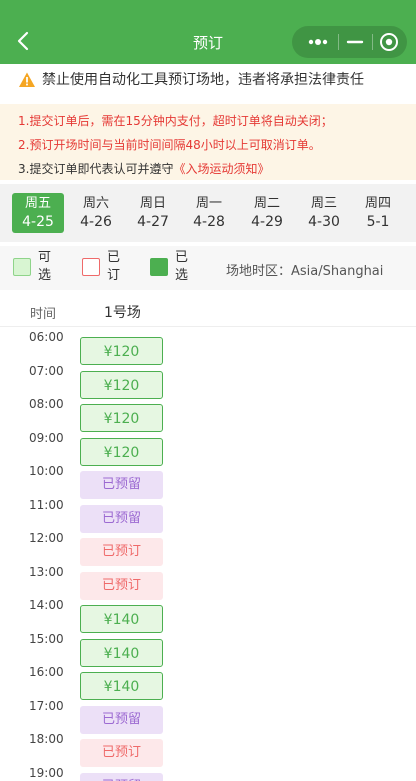 The width and height of the screenshot is (416, 781). Describe the element at coordinates (38, 222) in the screenshot. I see `date-tab-date: 4-25` at that location.